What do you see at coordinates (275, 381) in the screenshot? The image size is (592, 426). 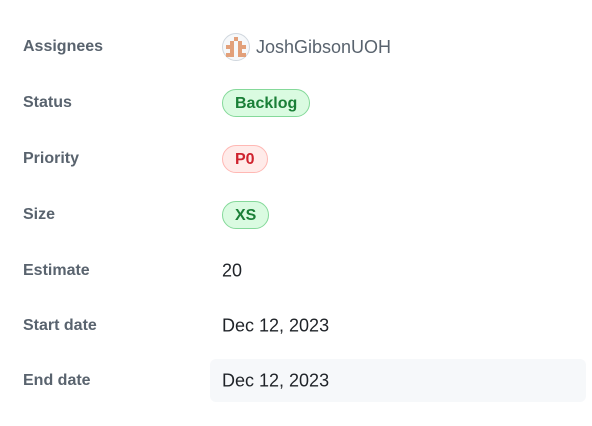 I see `end-date-value: Dec 12, 2023` at bounding box center [275, 381].